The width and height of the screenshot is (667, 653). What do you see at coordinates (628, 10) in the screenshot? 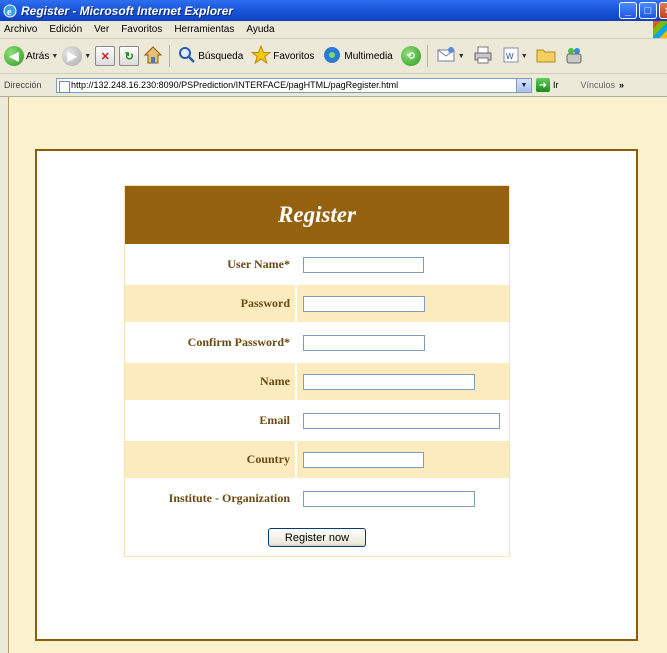
I see `minimize-button: _` at bounding box center [628, 10].